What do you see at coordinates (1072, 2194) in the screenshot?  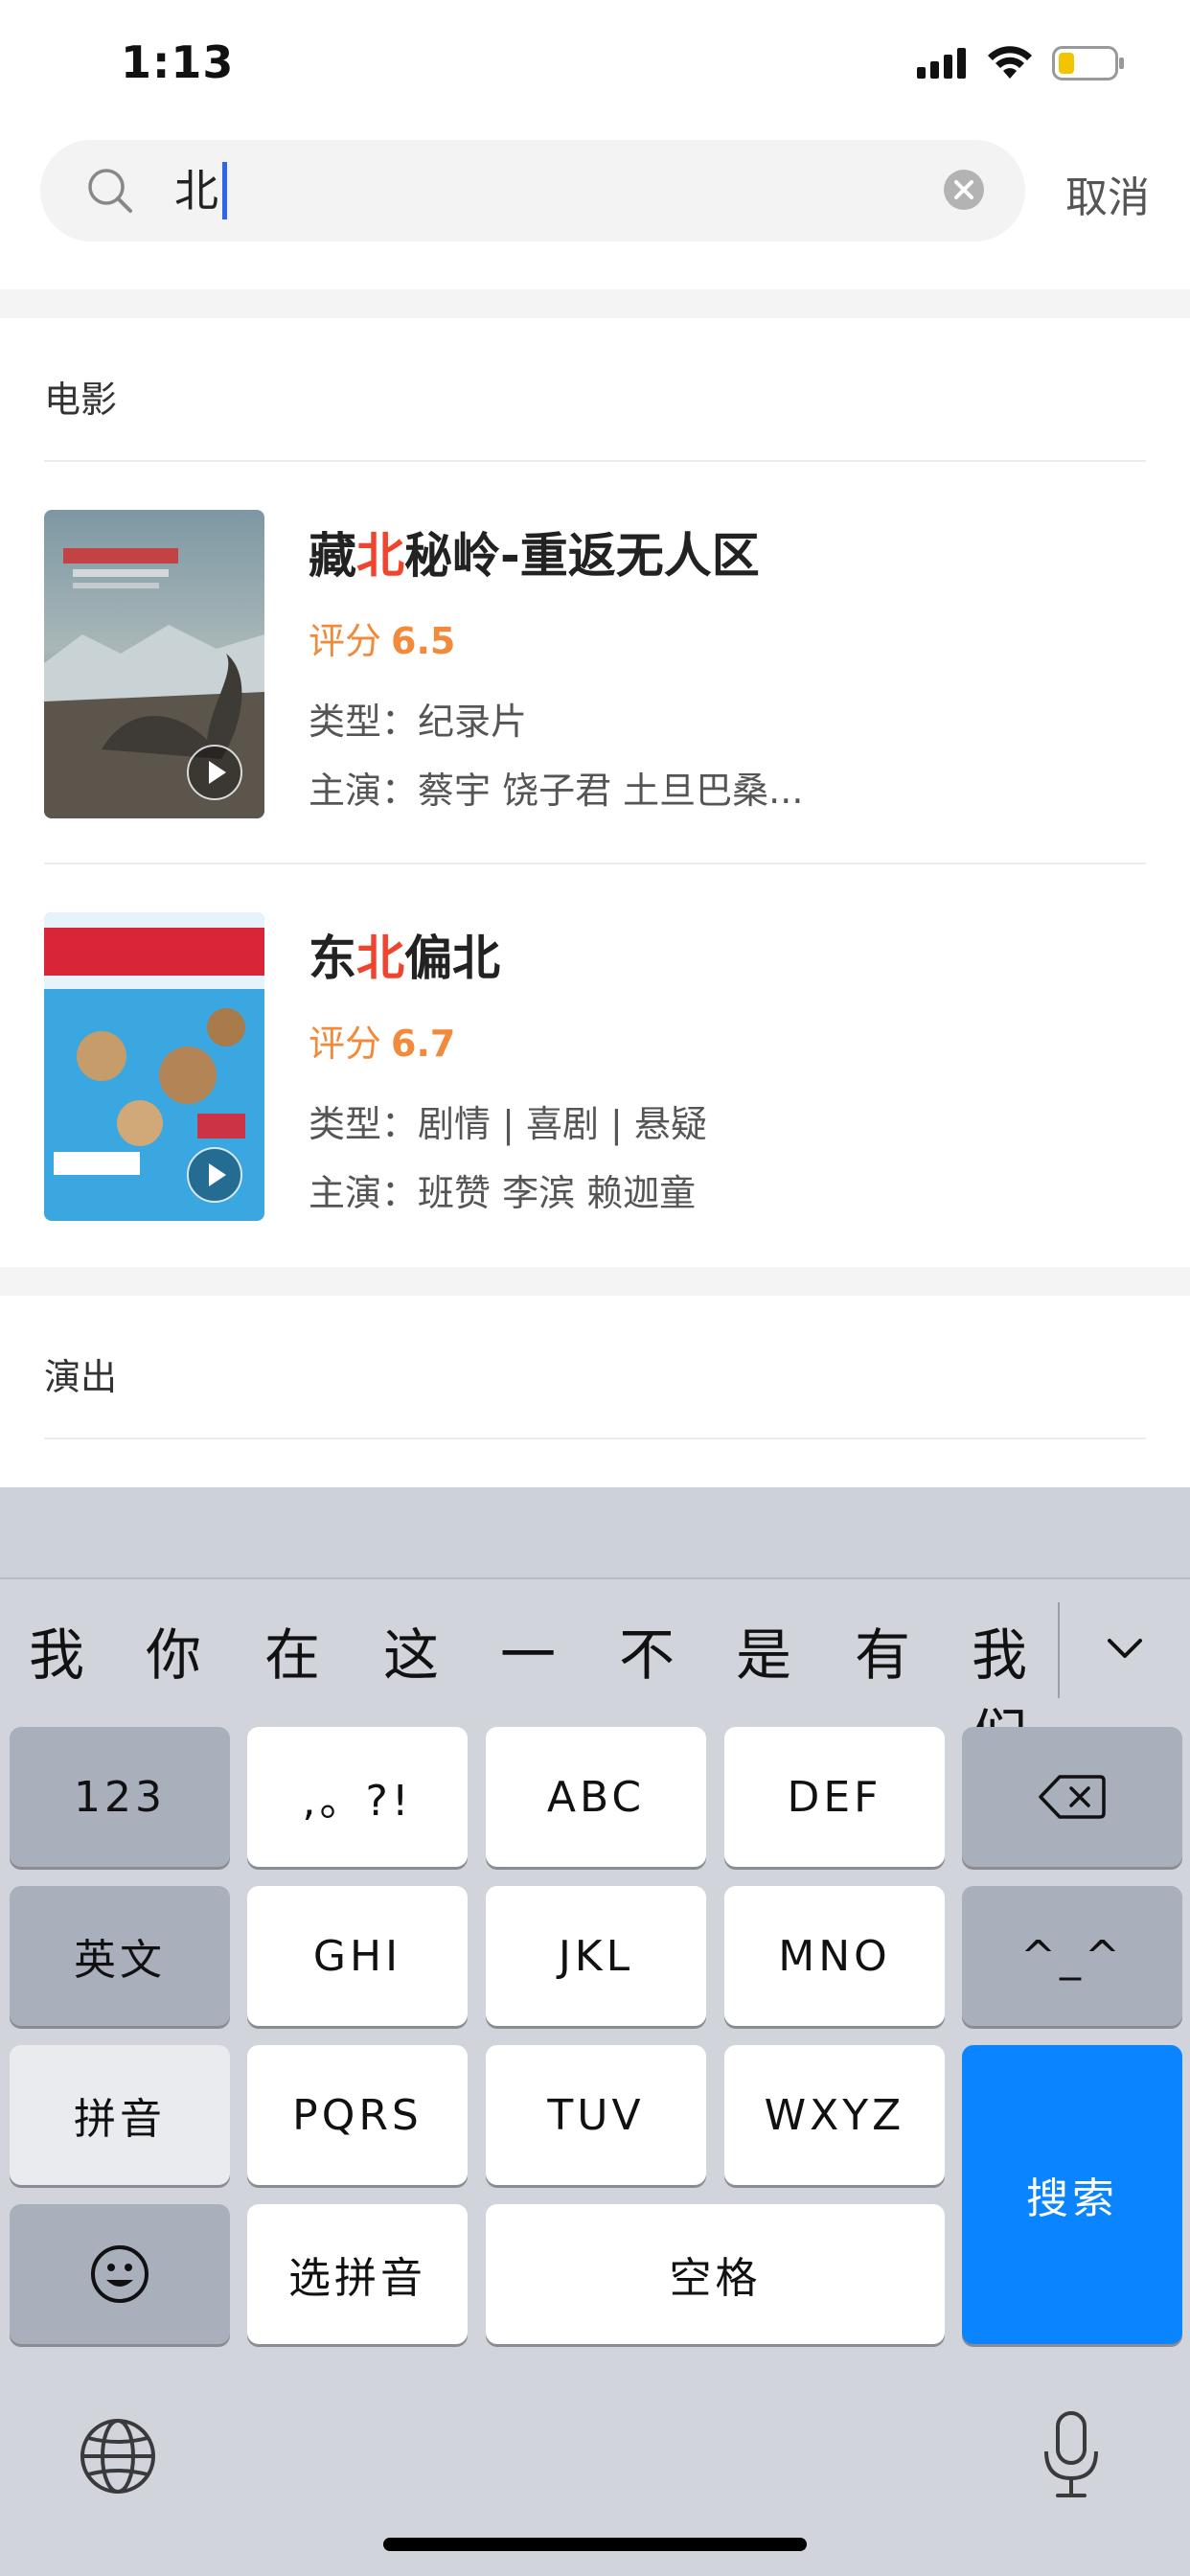 I see `search-key: 搜索` at bounding box center [1072, 2194].